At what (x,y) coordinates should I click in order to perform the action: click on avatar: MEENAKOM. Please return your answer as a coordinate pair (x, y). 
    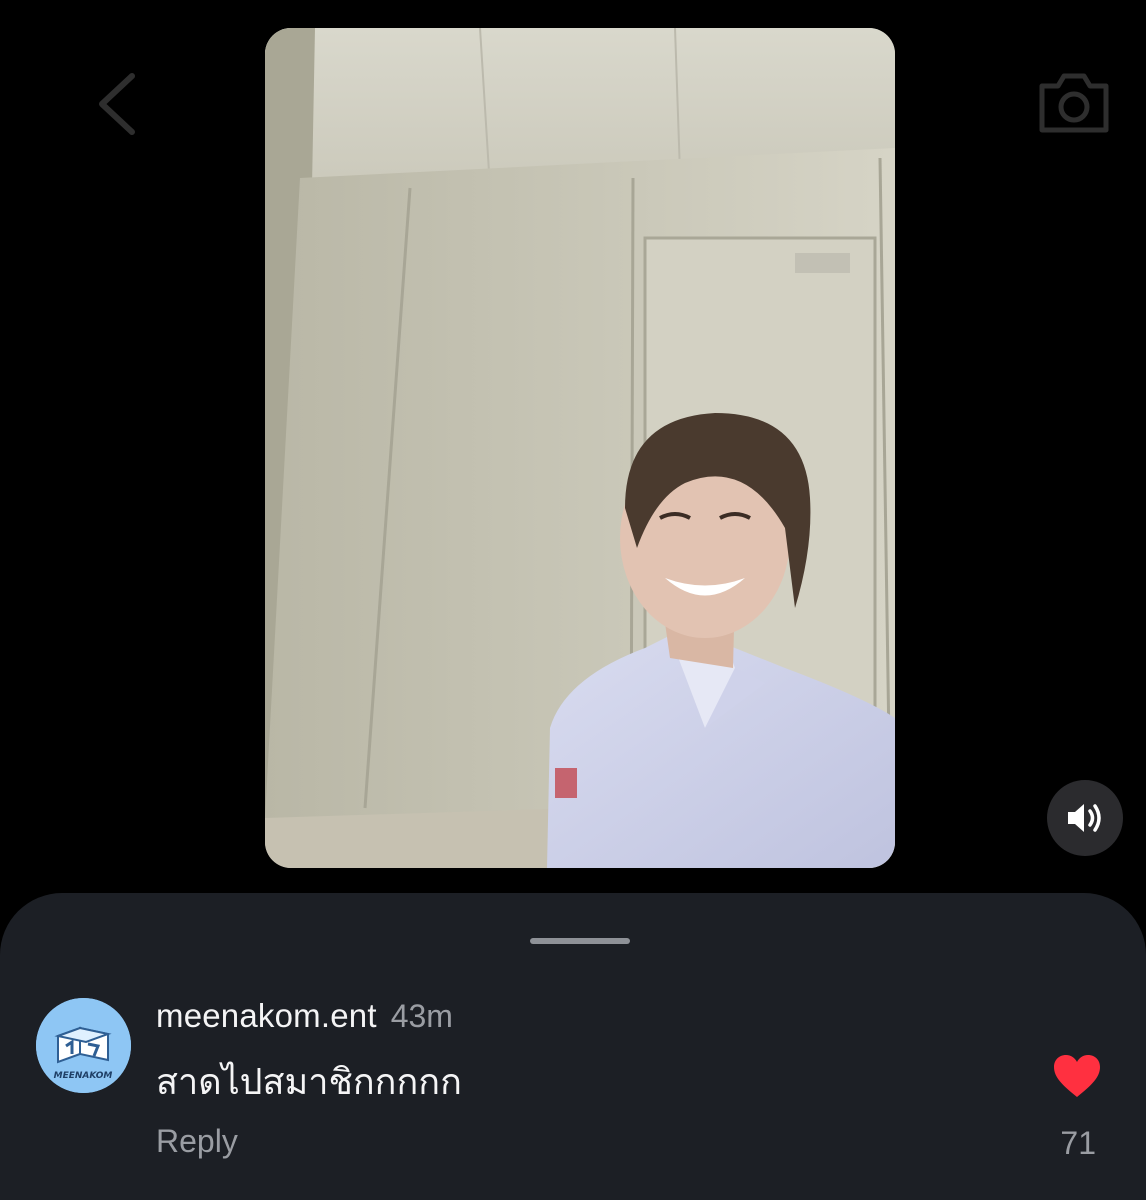
    Looking at the image, I should click on (83, 1045).